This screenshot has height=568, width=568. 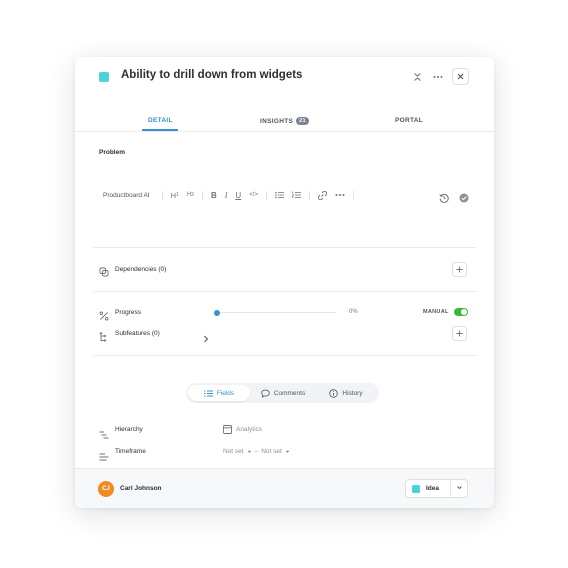 I want to click on timeframe-dash: –, so click(x=256, y=451).